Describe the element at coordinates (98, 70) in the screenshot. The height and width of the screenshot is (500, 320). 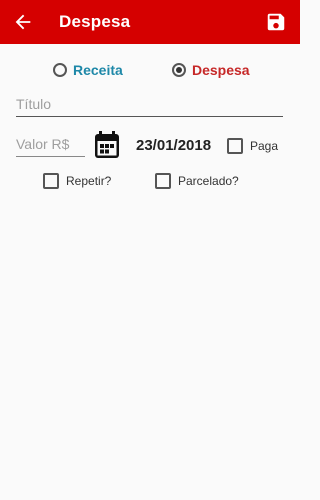
I see `radio-receita-label: Receita` at that location.